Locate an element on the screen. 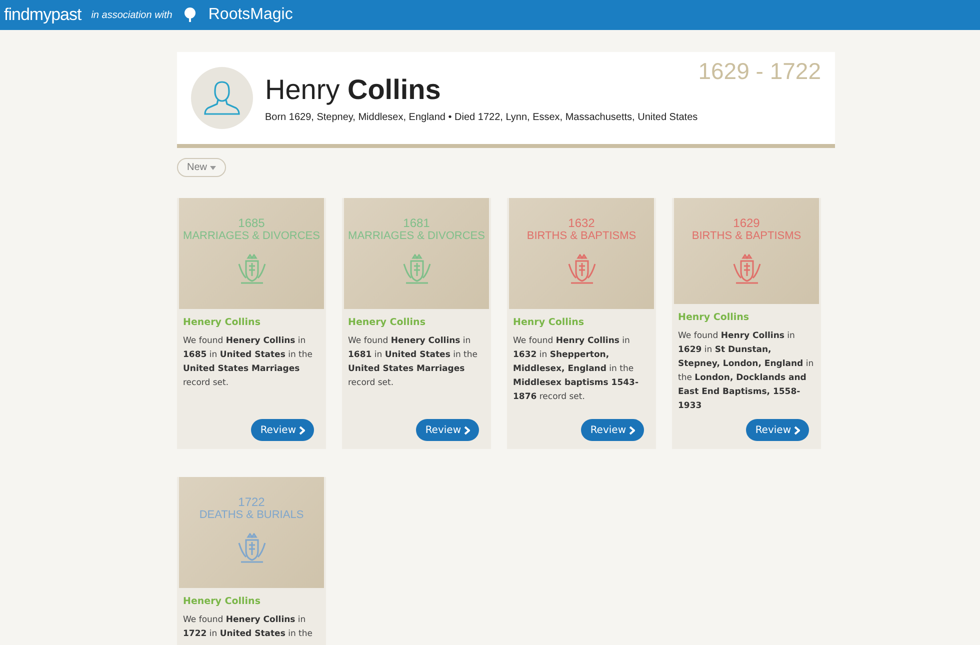 The height and width of the screenshot is (645, 980). logo: findmypast is located at coordinates (43, 15).